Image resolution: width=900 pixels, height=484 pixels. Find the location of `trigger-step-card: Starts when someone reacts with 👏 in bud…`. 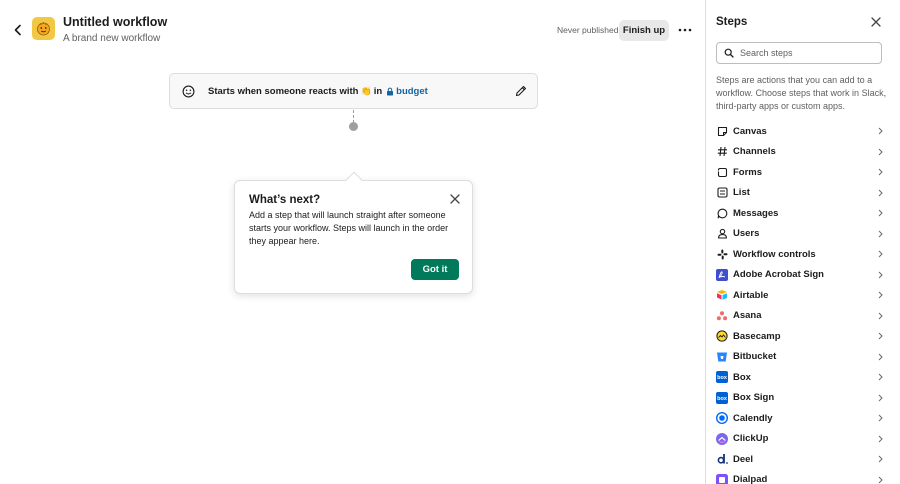

trigger-step-card: Starts when someone reacts with 👏 in bud… is located at coordinates (353, 91).